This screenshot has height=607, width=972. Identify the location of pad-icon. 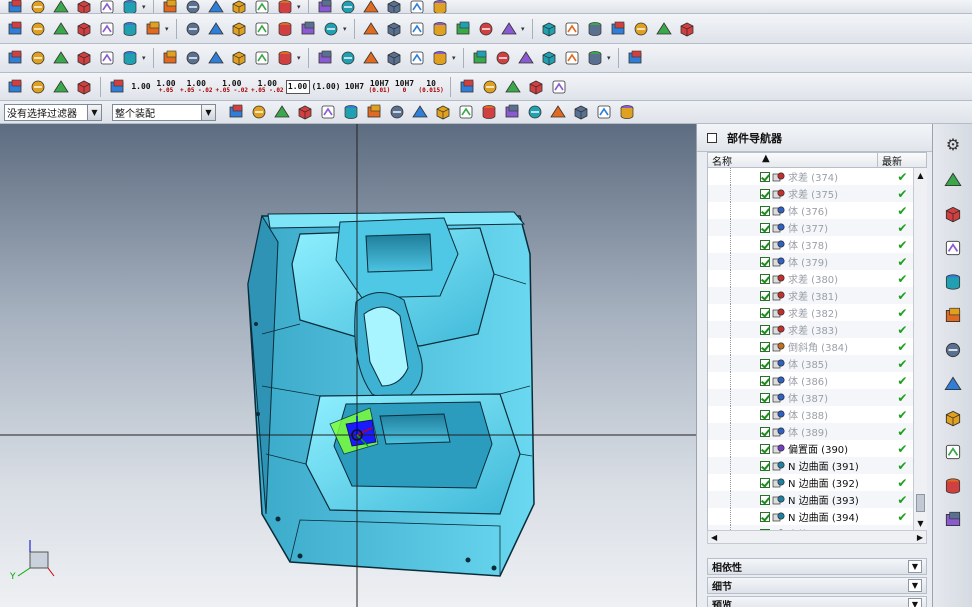
(262, 29).